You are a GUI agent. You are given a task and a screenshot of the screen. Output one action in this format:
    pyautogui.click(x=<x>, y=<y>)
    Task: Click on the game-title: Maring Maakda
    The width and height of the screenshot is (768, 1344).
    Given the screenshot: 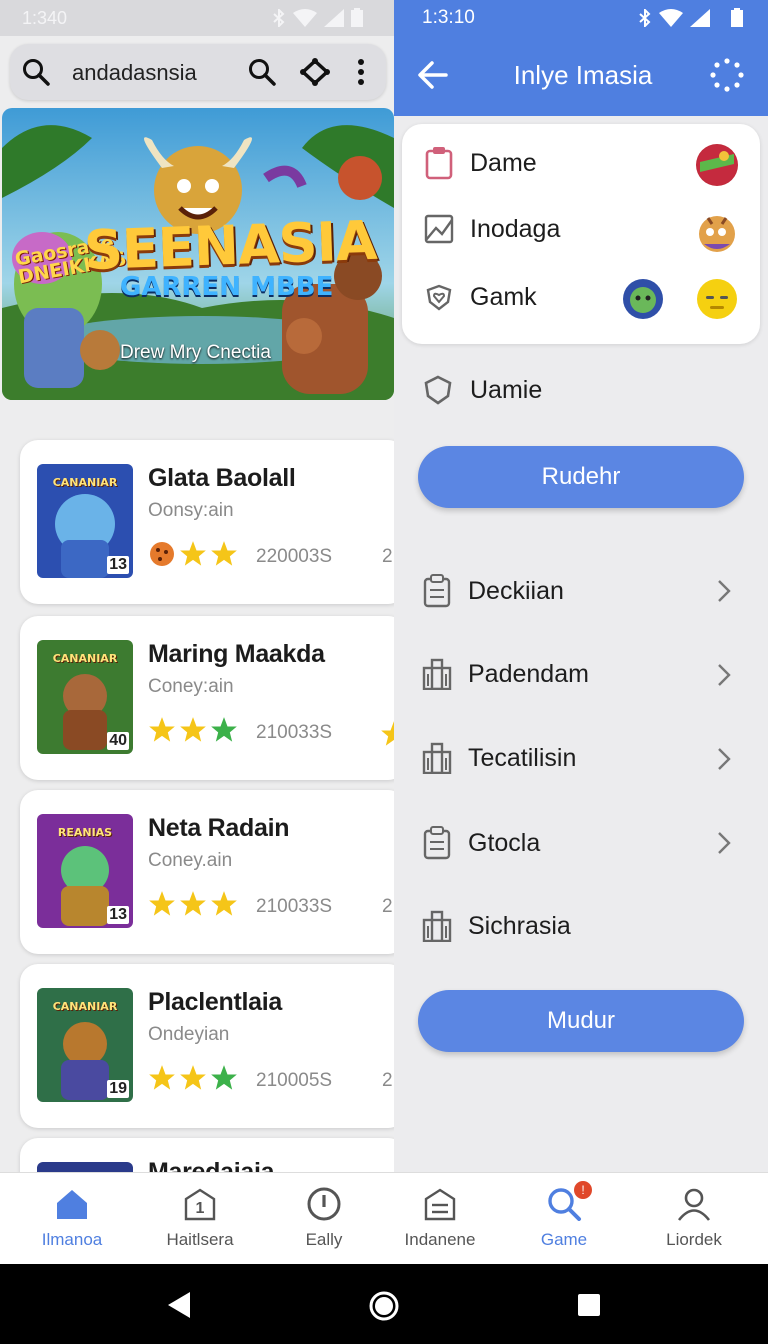 What is the action you would take?
    pyautogui.click(x=236, y=654)
    